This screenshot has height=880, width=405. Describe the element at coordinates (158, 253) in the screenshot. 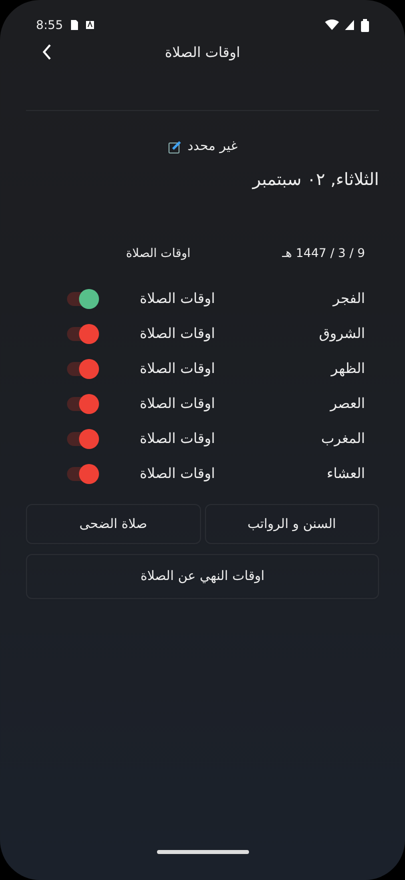

I see `section-label: اوقات الصلاة` at that location.